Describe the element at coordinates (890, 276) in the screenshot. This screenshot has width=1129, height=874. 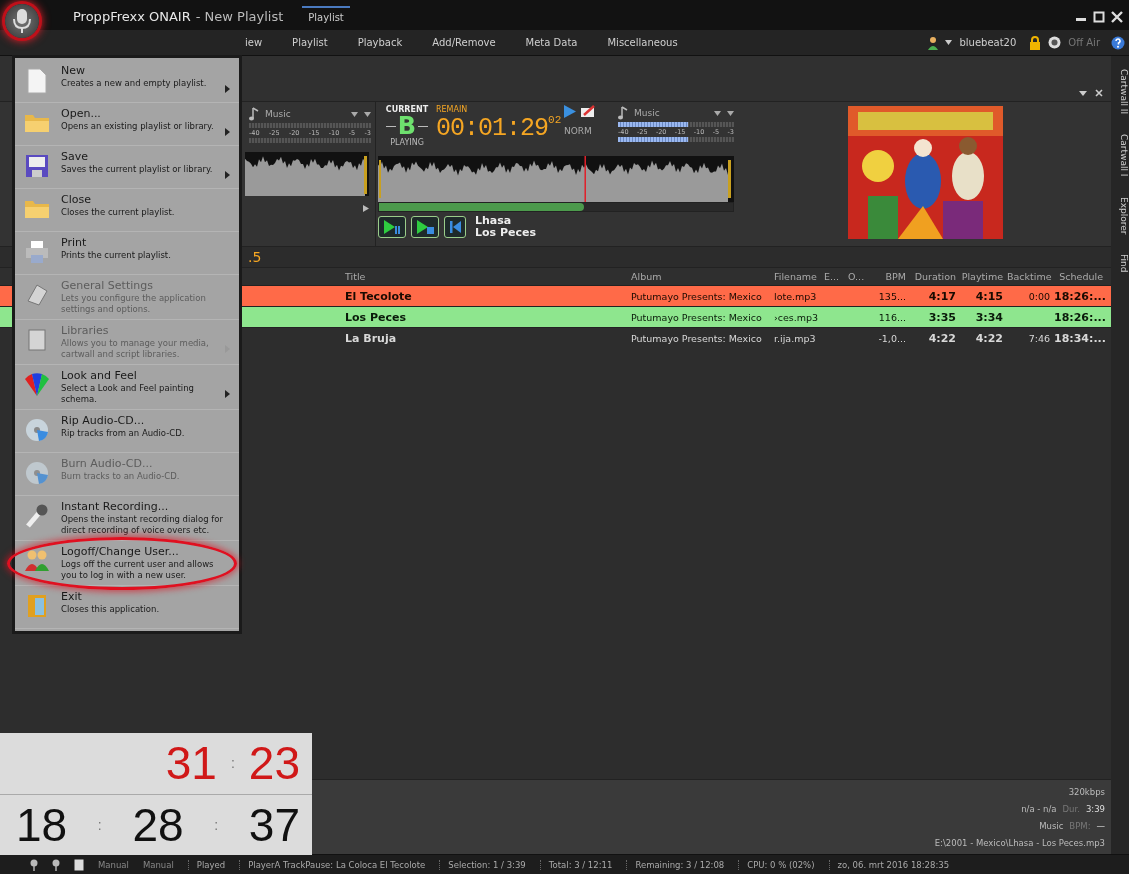
I see `column-header: BPM` at that location.